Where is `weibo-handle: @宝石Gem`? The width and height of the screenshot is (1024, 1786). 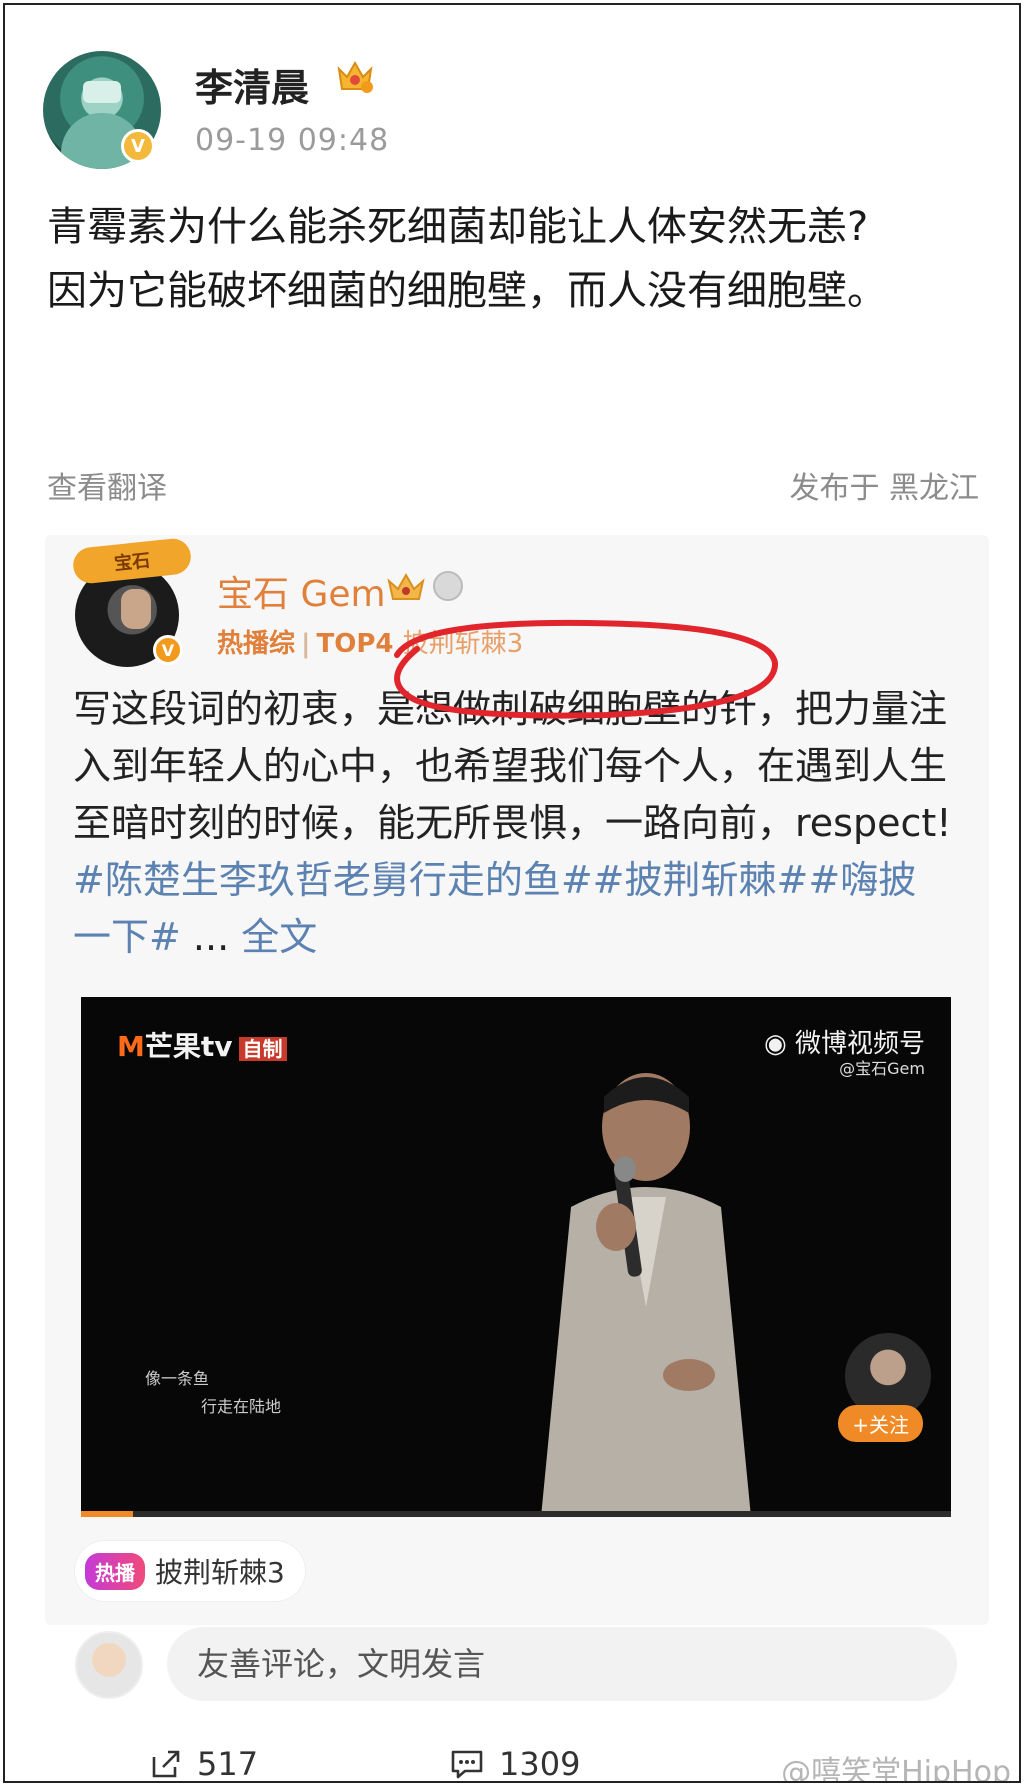 weibo-handle: @宝石Gem is located at coordinates (882, 1068).